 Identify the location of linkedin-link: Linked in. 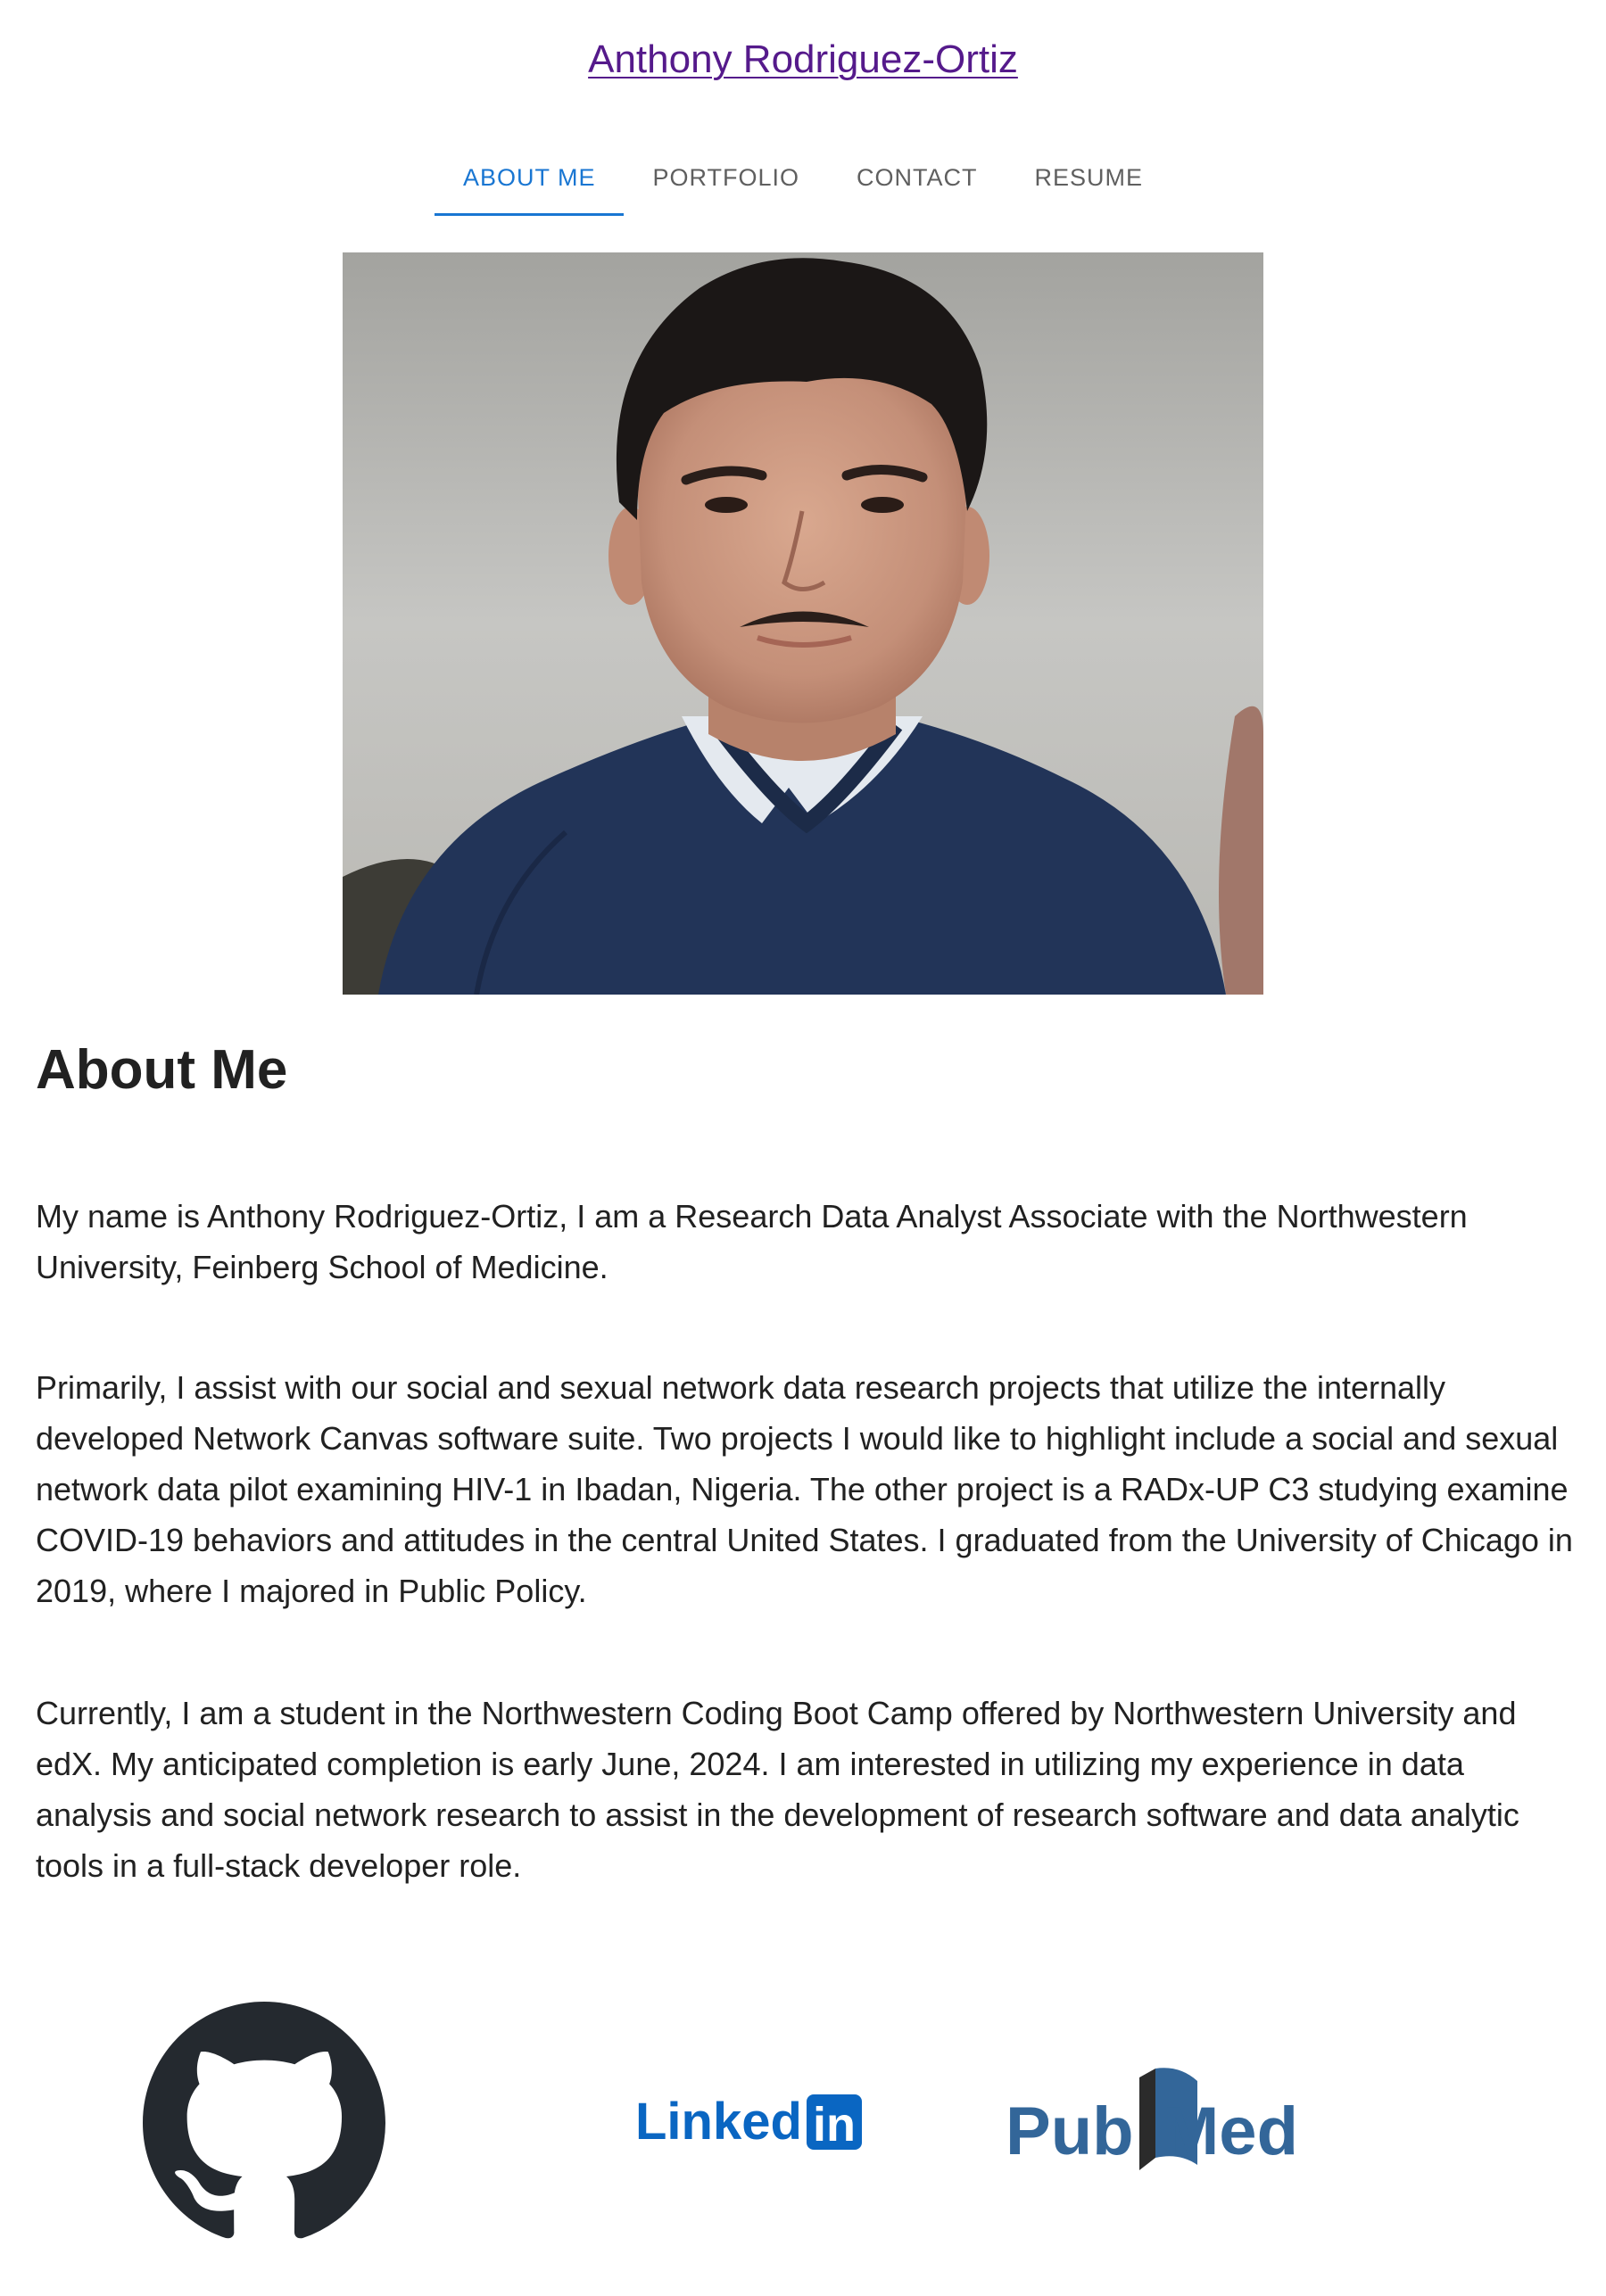
(749, 2120).